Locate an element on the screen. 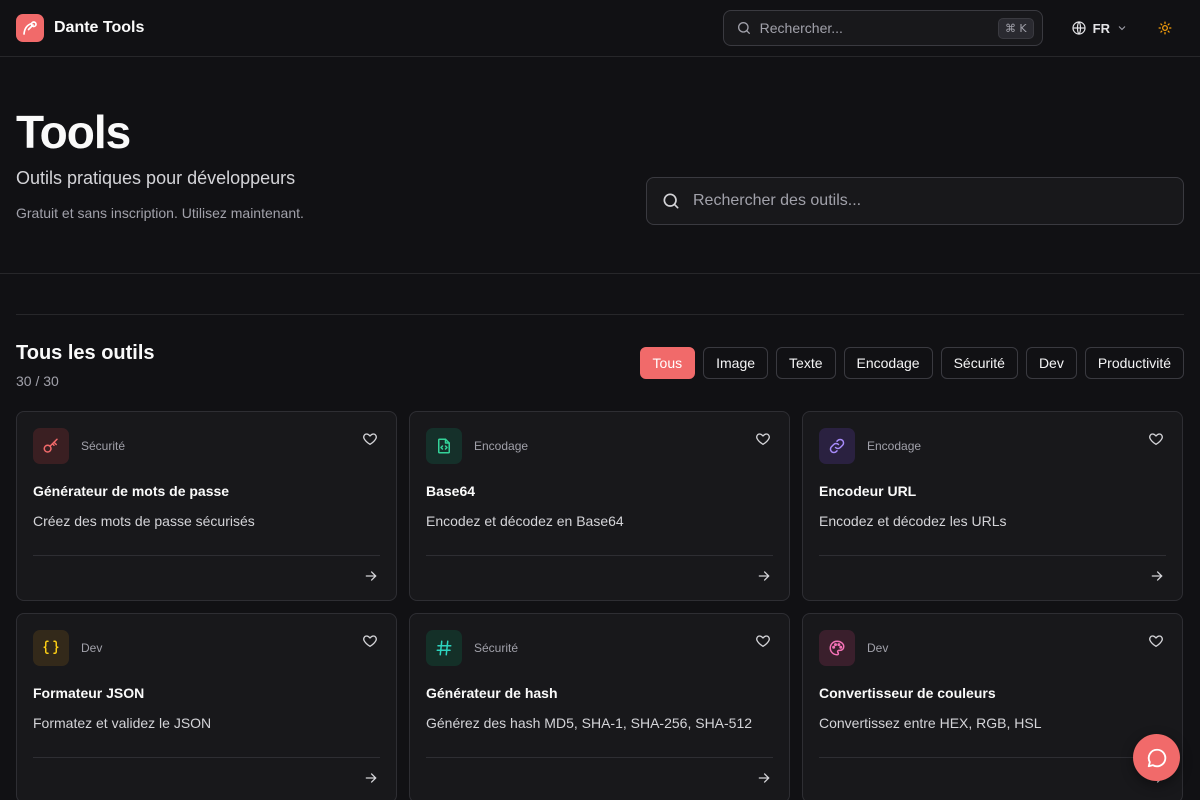  sun-icon is located at coordinates (1165, 28).